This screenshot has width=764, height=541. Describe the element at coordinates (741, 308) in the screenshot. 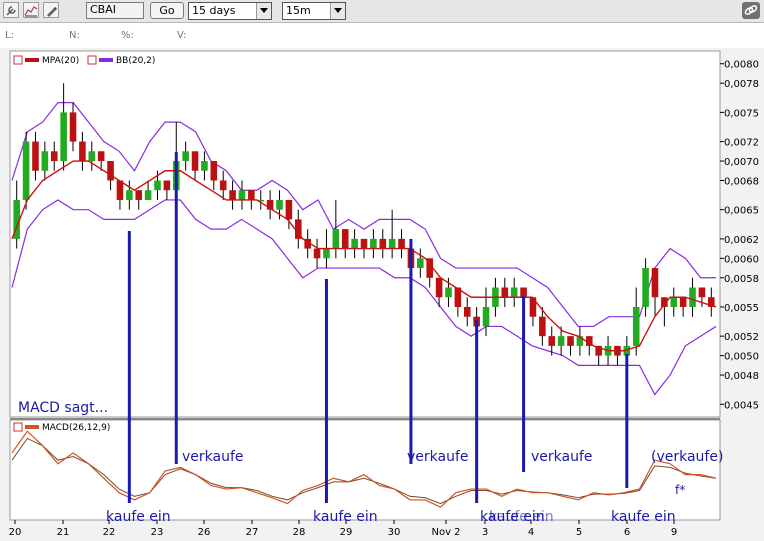

I see `y-tick-label: 0,0055` at that location.